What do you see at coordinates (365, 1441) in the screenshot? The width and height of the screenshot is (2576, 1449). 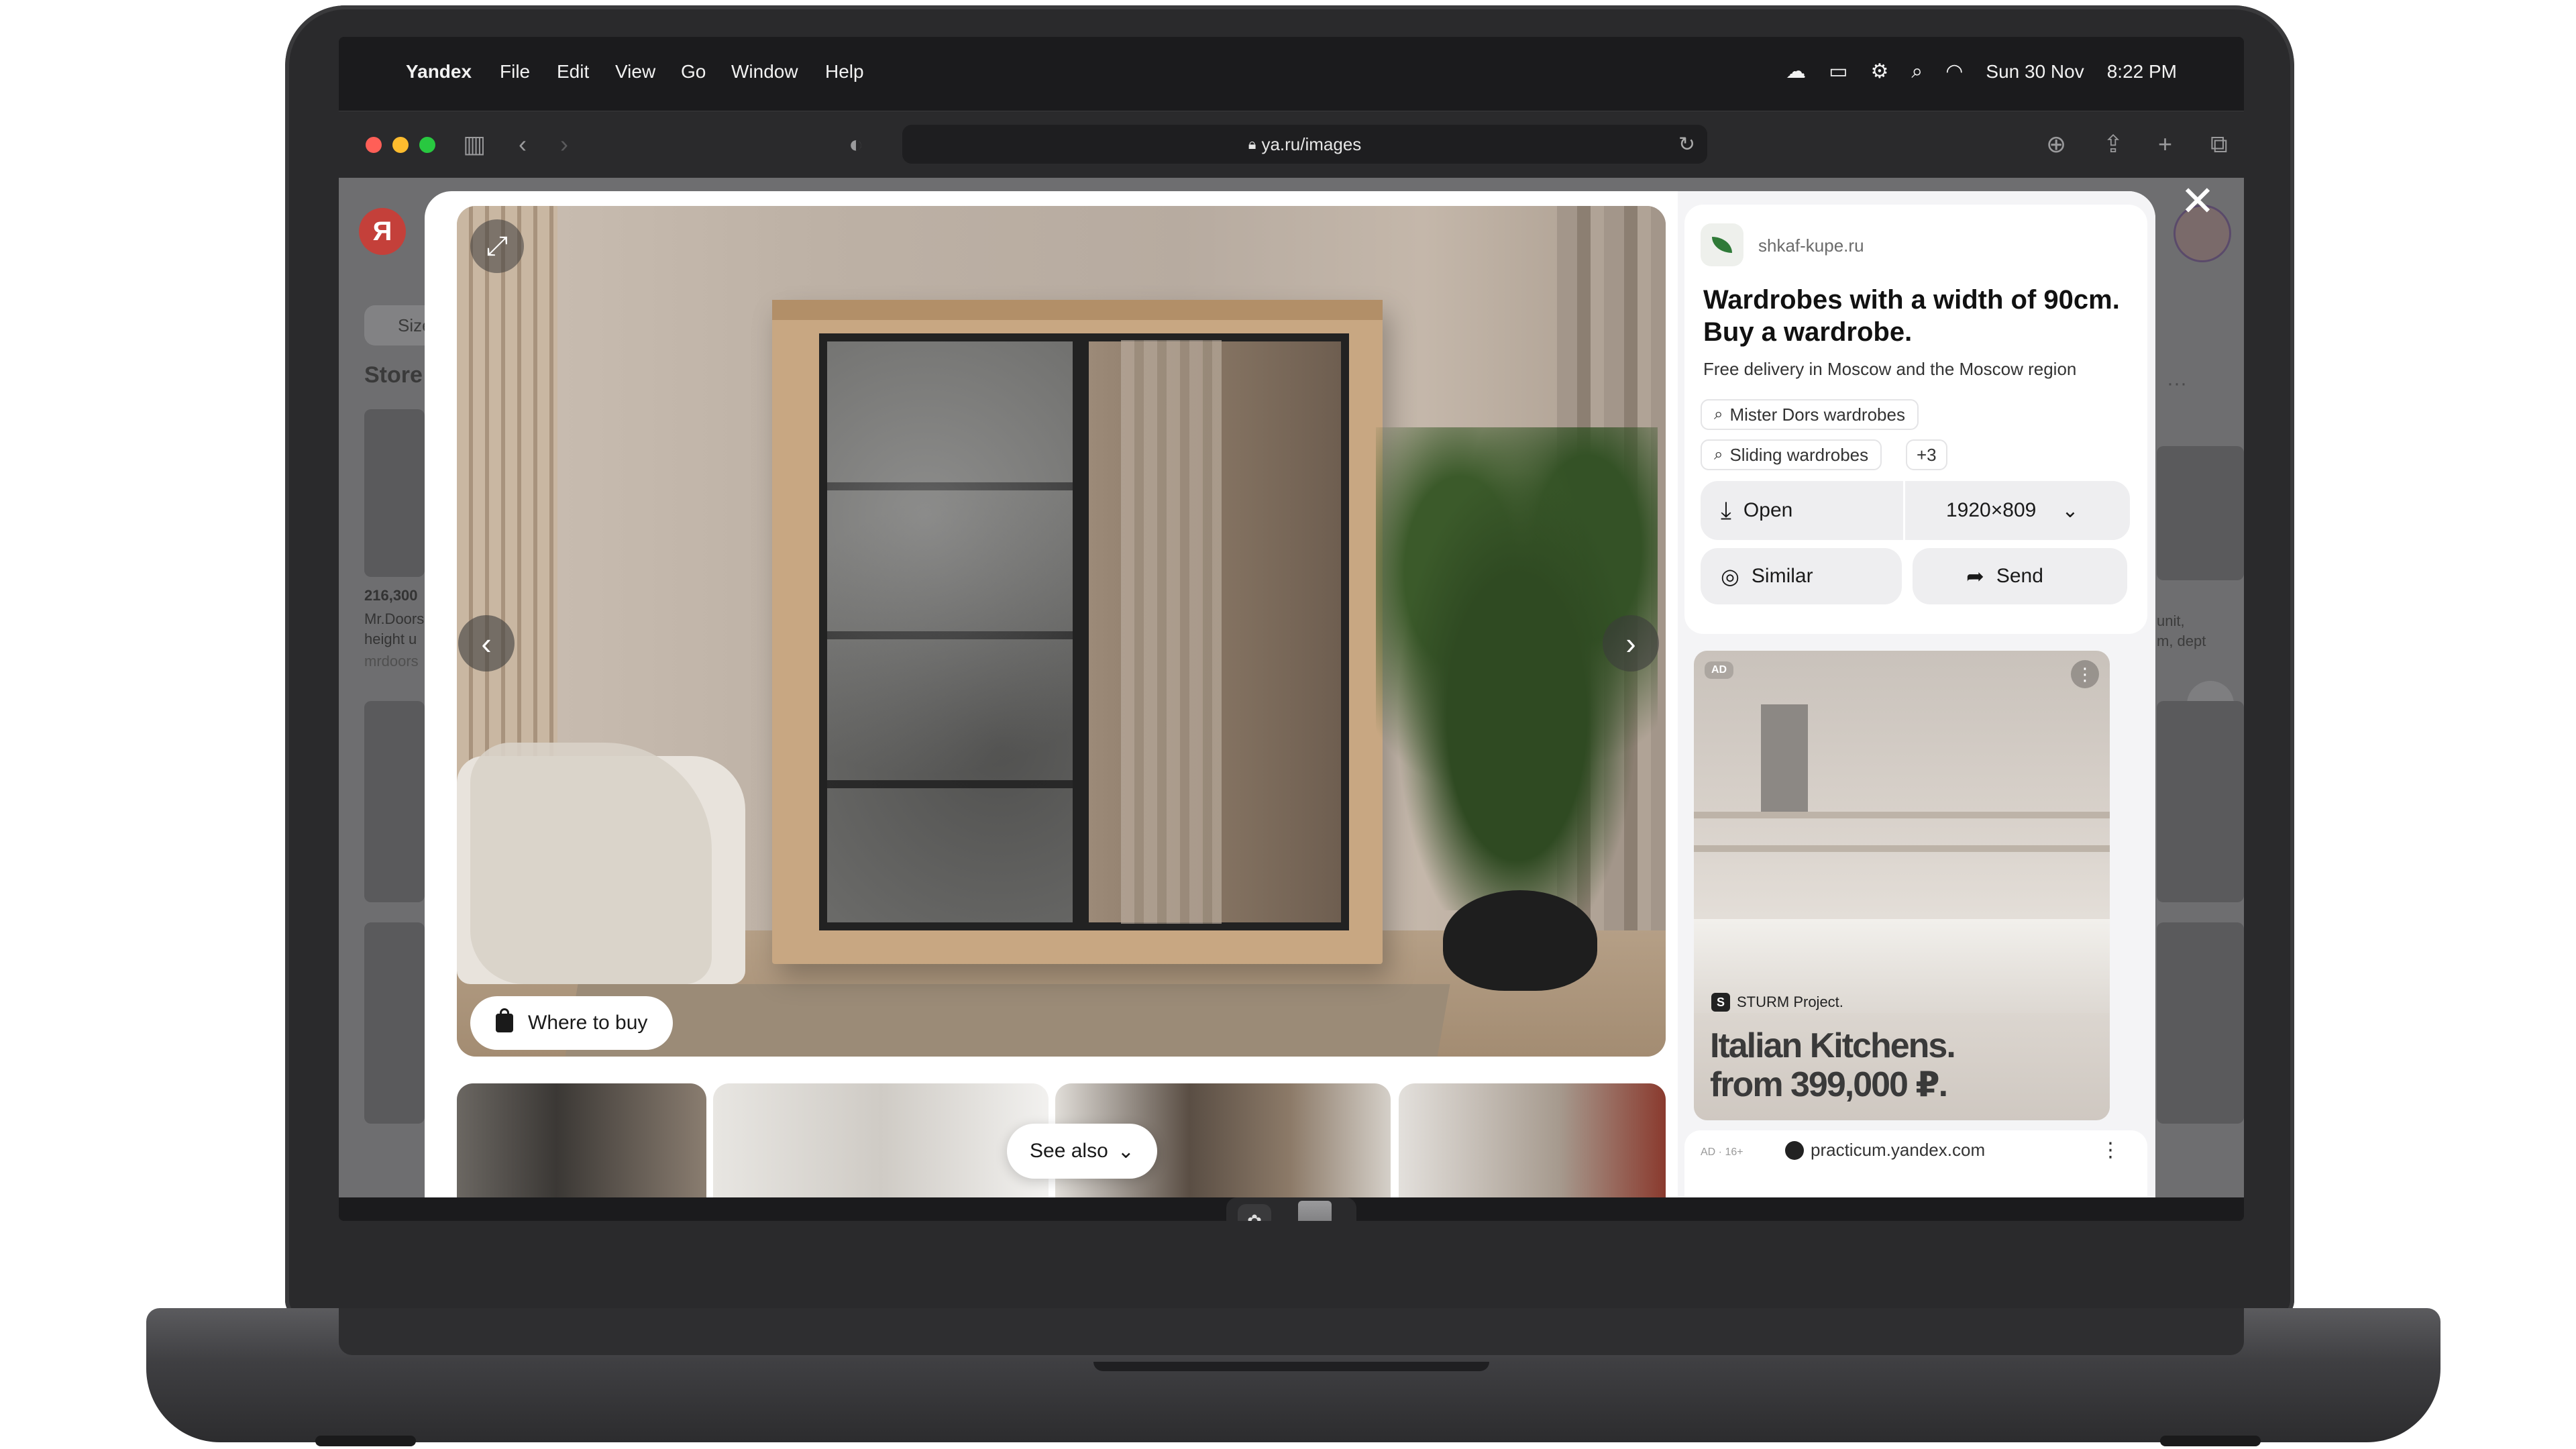 I see `laptop-foot` at bounding box center [365, 1441].